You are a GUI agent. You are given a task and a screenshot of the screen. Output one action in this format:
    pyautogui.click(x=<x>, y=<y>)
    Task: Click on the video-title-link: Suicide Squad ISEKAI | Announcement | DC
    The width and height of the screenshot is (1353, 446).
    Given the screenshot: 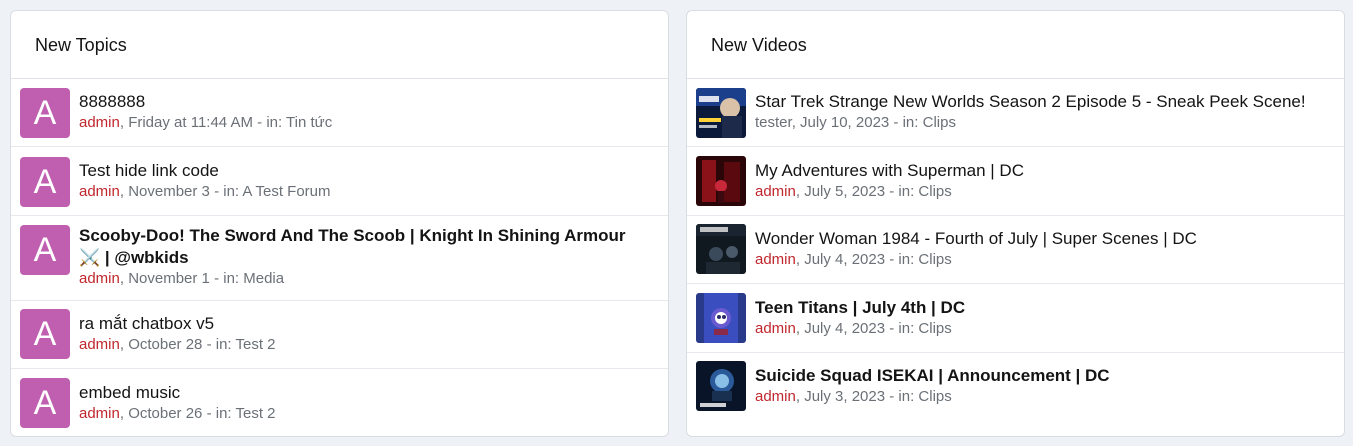 What is the action you would take?
    pyautogui.click(x=1039, y=376)
    